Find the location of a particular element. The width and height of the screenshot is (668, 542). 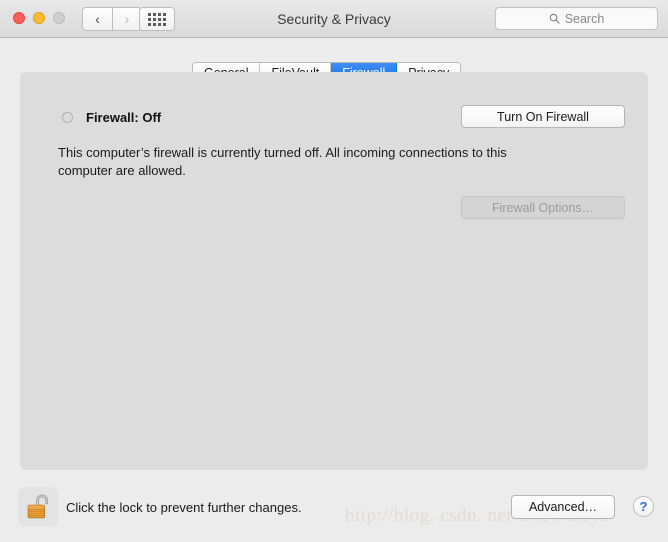

firewall-status-label: Firewall: Off is located at coordinates (124, 117).